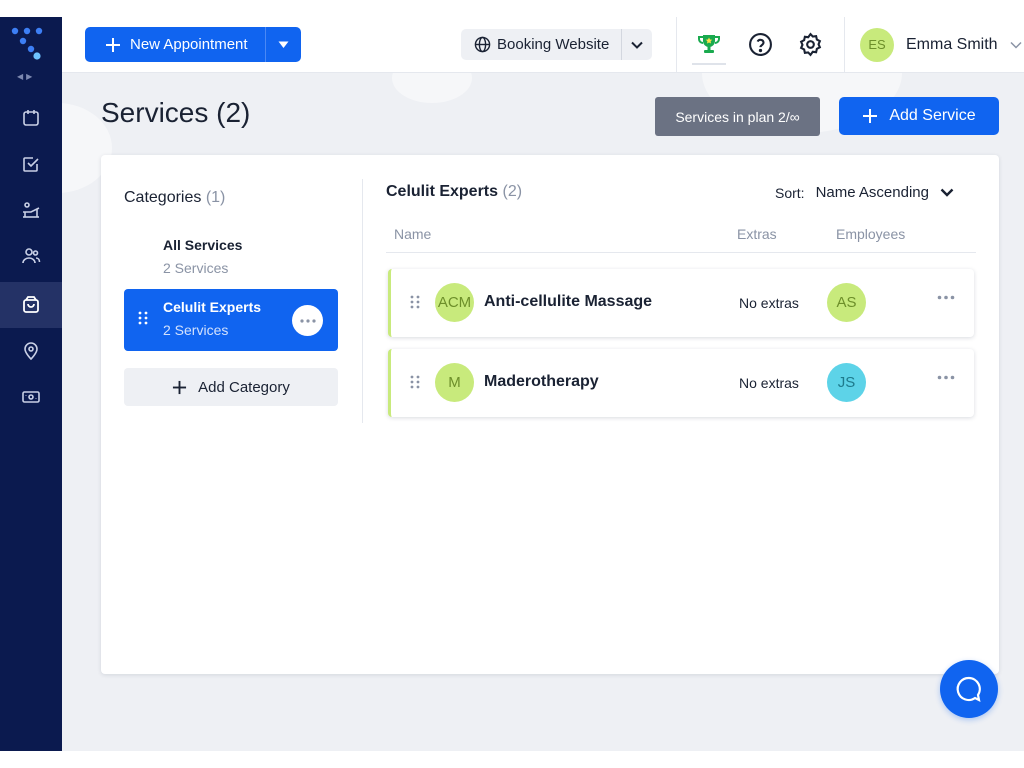  I want to click on add-service-button: Add Service, so click(919, 116).